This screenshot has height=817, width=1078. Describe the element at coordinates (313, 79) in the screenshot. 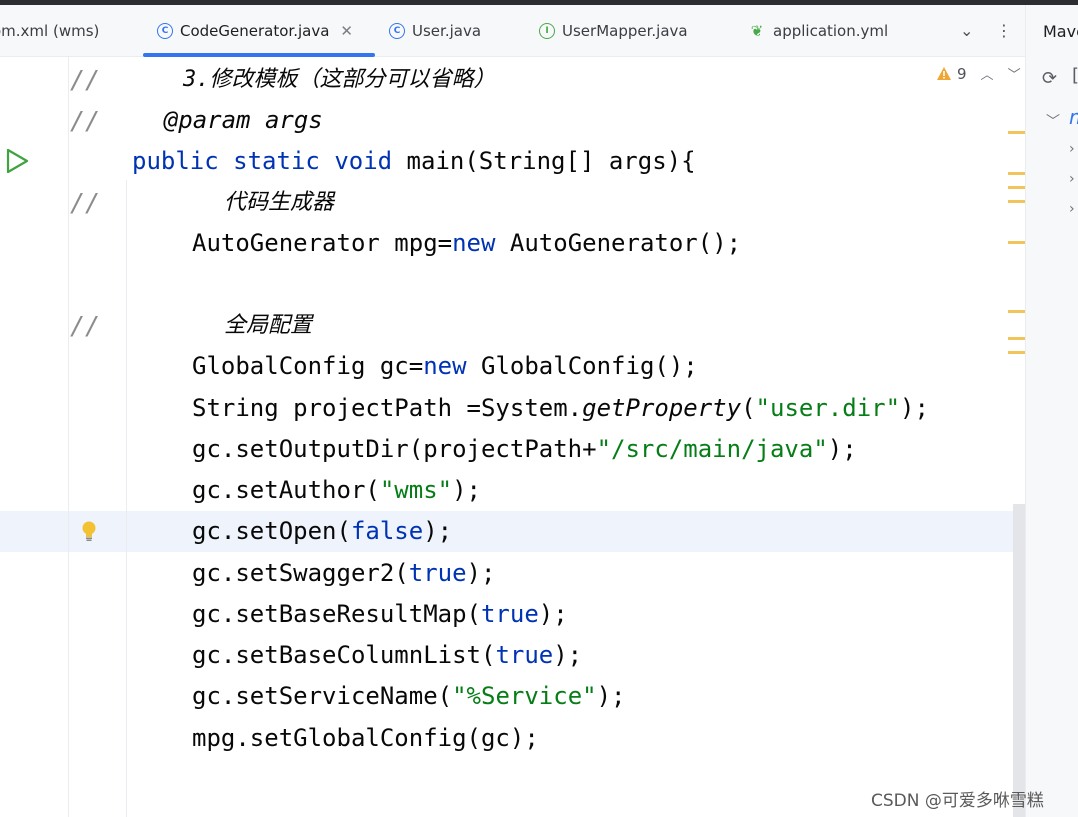

I see `comment-text: 3.修改模板（这部分可以省略）` at that location.